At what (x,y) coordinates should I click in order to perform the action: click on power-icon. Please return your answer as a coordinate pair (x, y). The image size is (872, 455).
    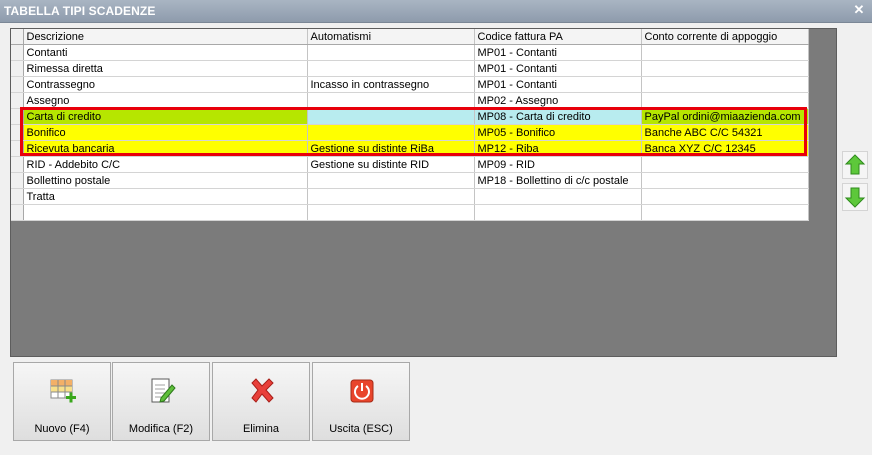
    Looking at the image, I should click on (362, 391).